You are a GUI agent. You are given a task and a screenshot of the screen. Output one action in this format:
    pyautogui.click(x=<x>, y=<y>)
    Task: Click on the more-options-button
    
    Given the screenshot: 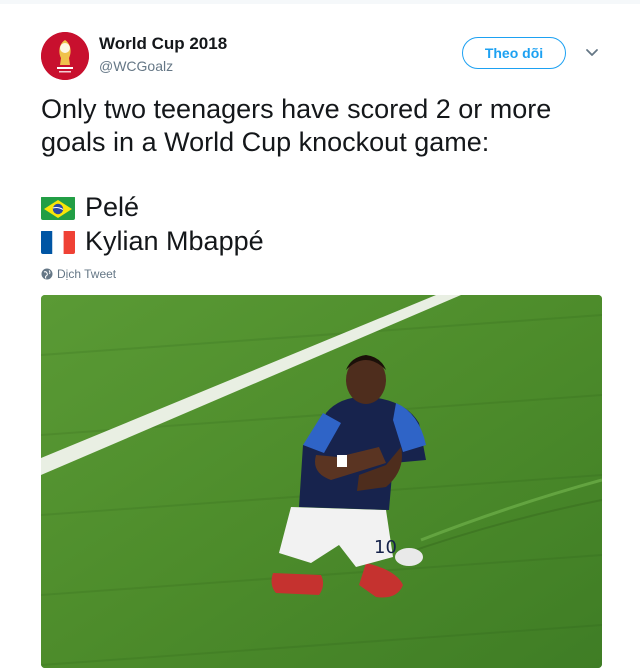 What is the action you would take?
    pyautogui.click(x=592, y=53)
    